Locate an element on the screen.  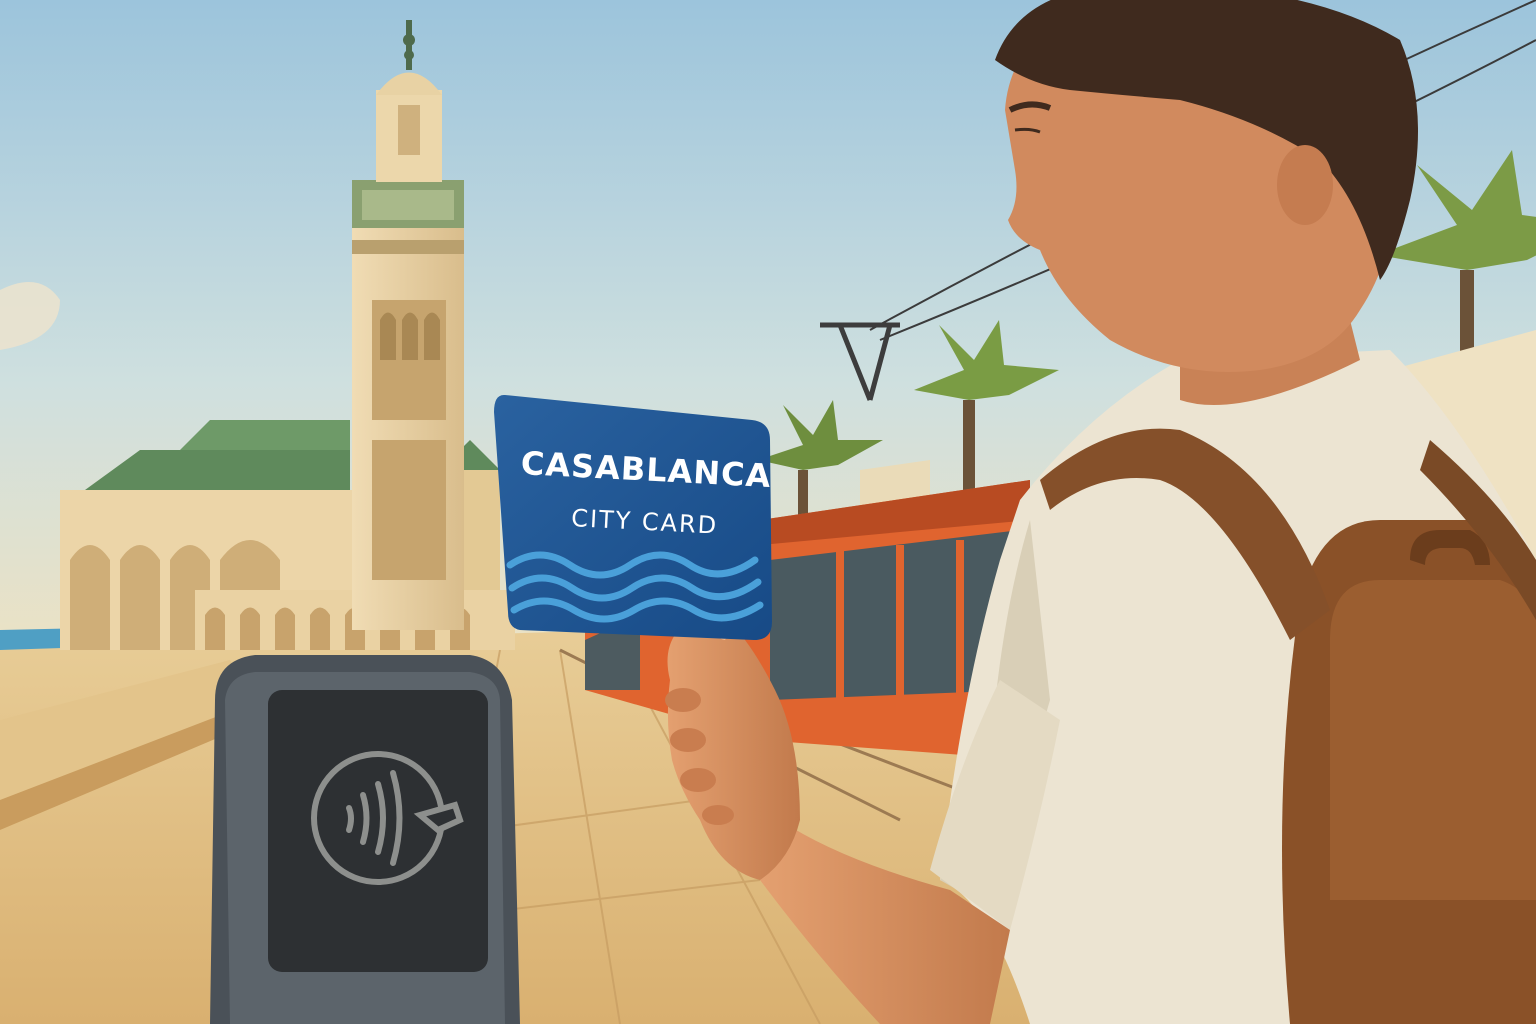
city-card is located at coordinates (633, 517).